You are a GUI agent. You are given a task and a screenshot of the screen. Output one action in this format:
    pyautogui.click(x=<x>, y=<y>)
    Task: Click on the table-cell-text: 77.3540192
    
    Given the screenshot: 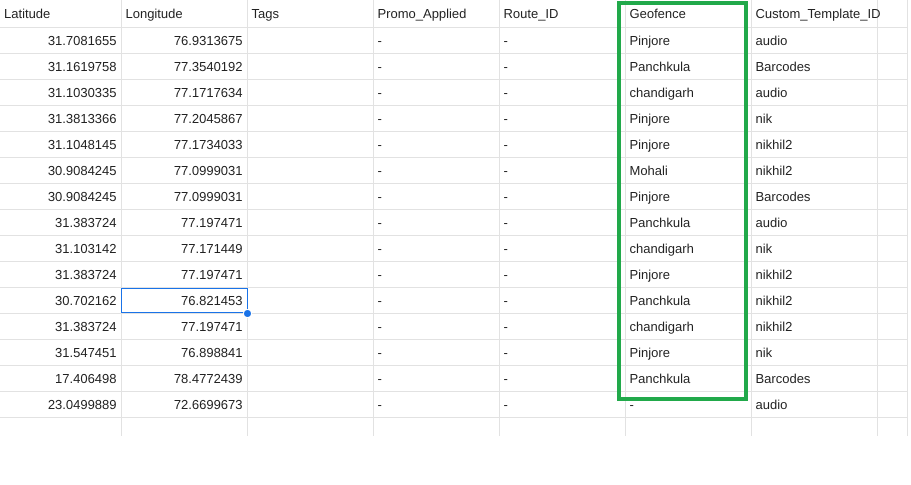 What is the action you would take?
    pyautogui.click(x=208, y=67)
    